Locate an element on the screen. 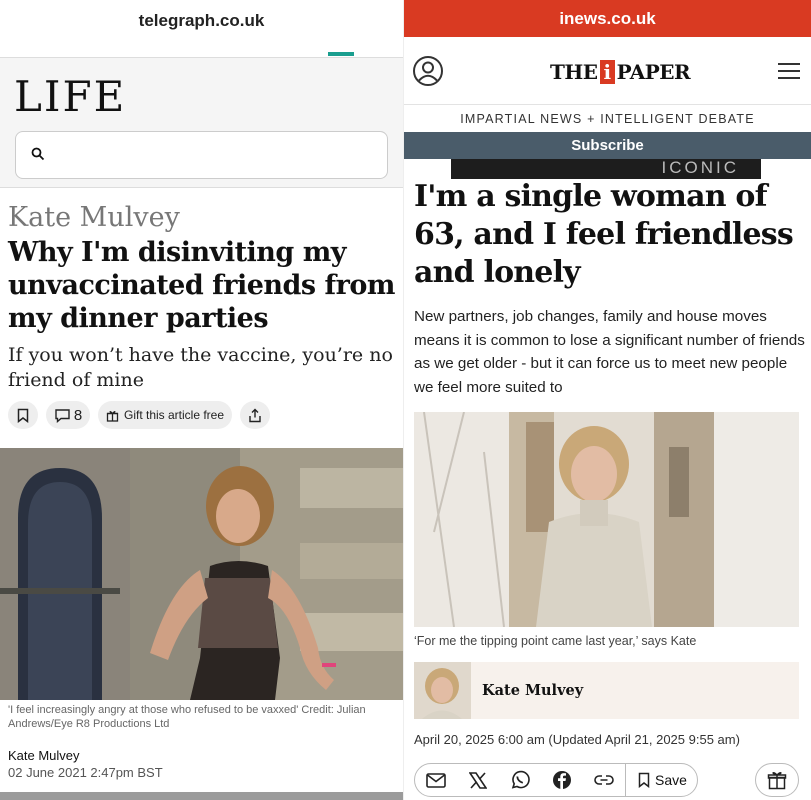 The height and width of the screenshot is (800, 811). comment-icon is located at coordinates (62, 415).